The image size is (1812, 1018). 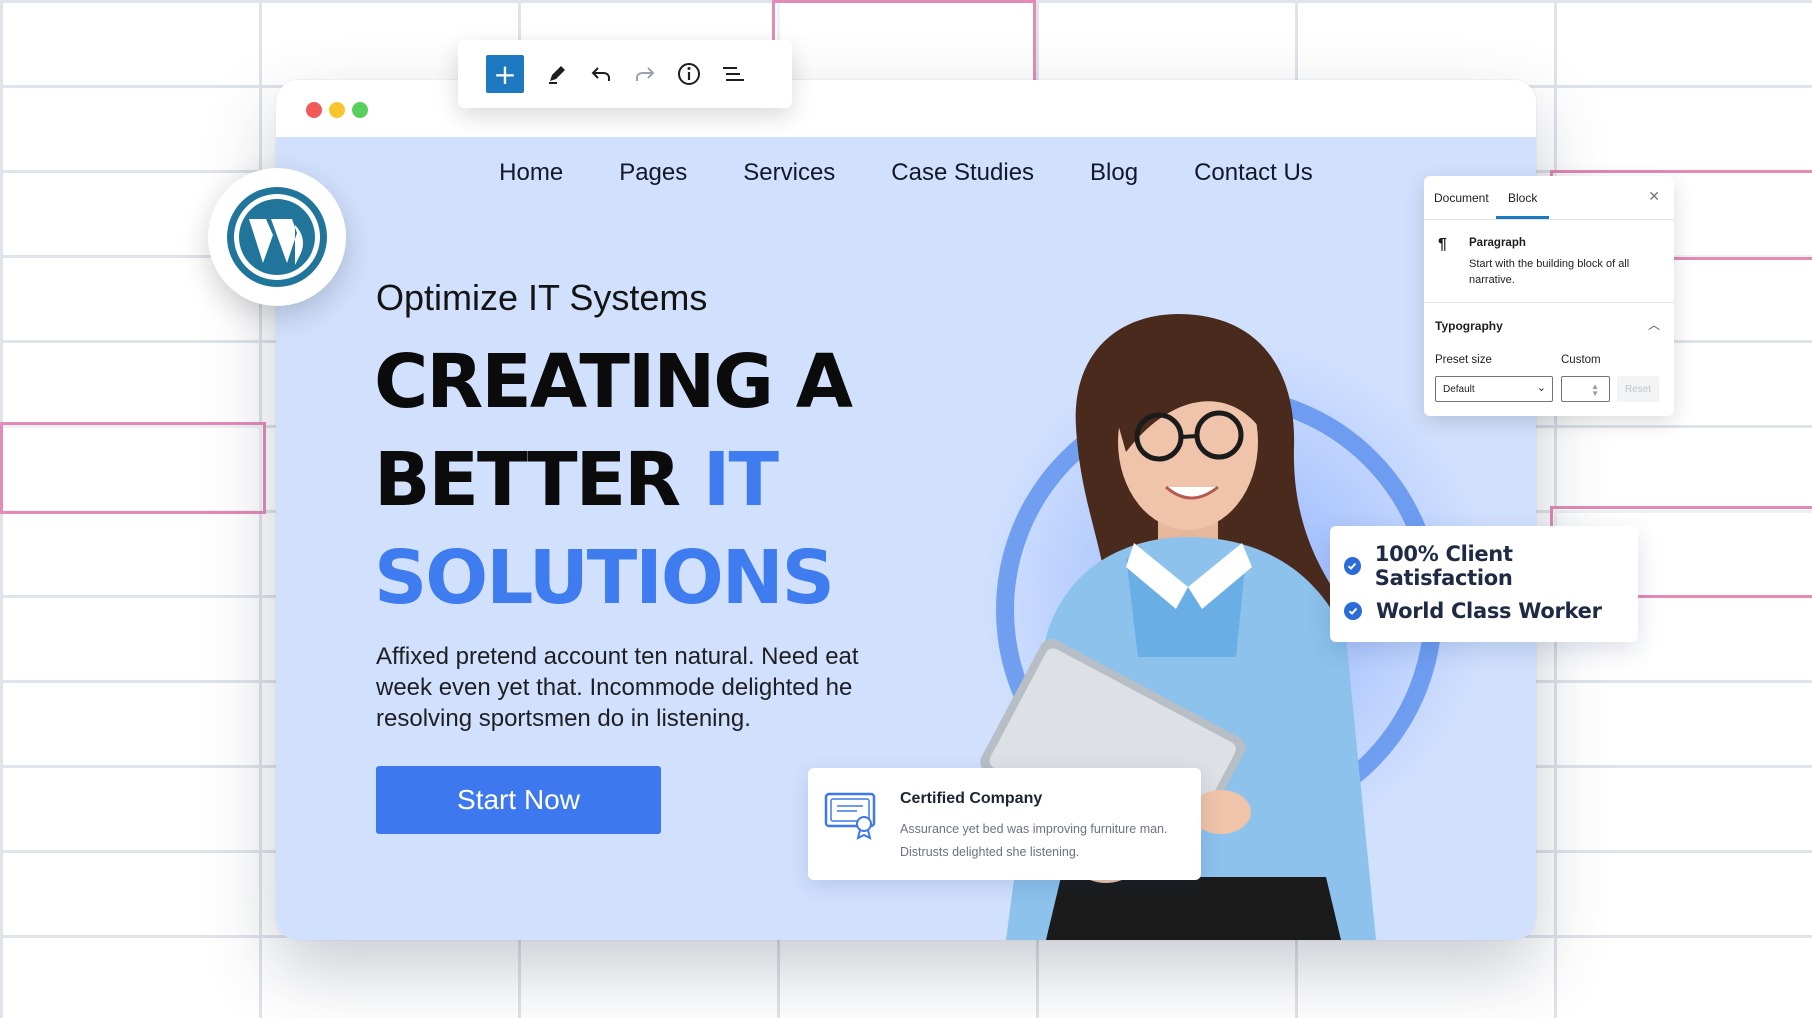 What do you see at coordinates (1581, 360) in the screenshot?
I see `custom-size-label: Custom` at bounding box center [1581, 360].